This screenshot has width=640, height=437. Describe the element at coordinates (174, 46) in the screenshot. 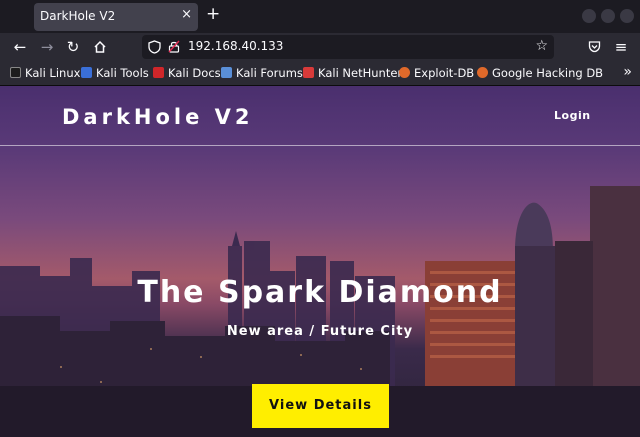

I see `insecure-lock-icon` at that location.